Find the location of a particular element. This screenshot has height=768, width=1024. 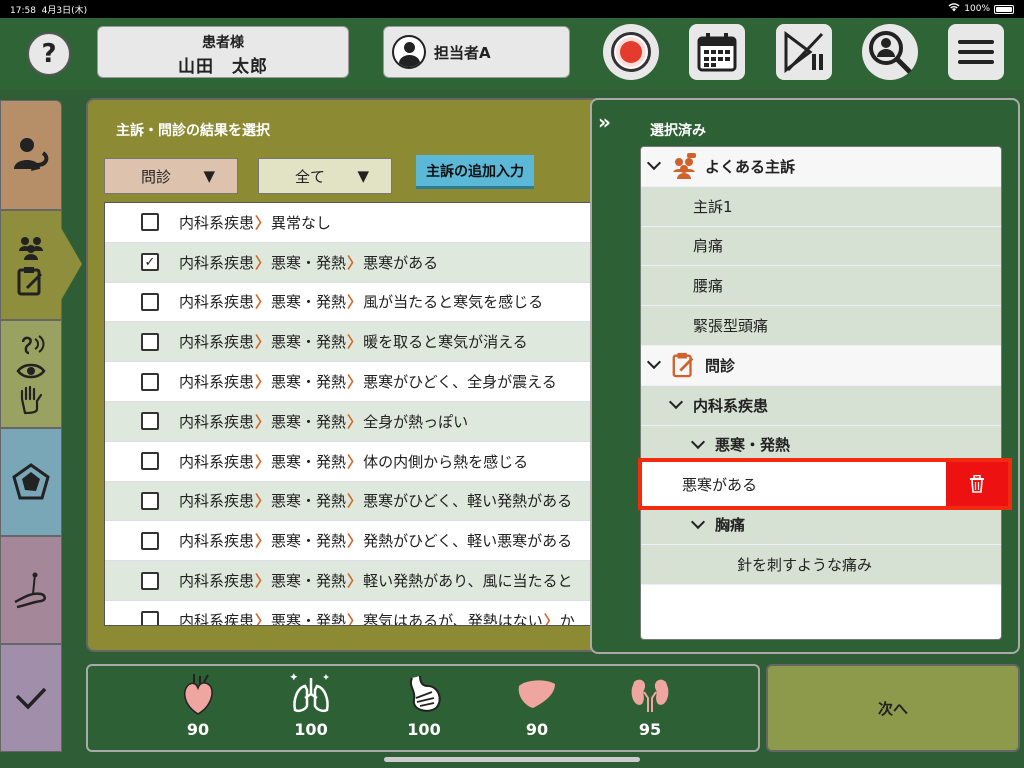

vital-stomach: 100 is located at coordinates (424, 705).